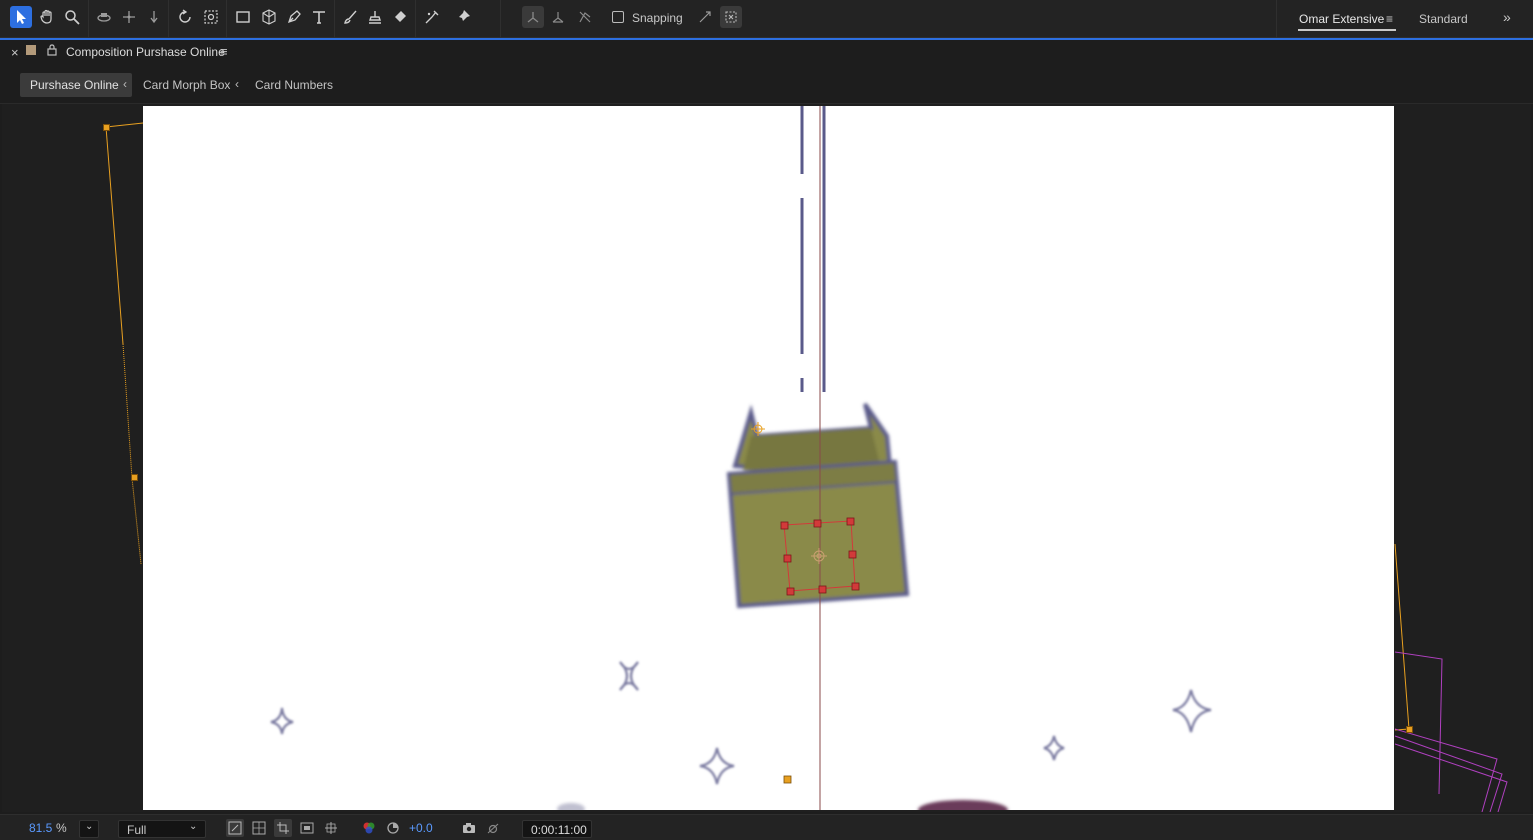 The height and width of the screenshot is (840, 1533). I want to click on world-axis-icon, so click(558, 17).